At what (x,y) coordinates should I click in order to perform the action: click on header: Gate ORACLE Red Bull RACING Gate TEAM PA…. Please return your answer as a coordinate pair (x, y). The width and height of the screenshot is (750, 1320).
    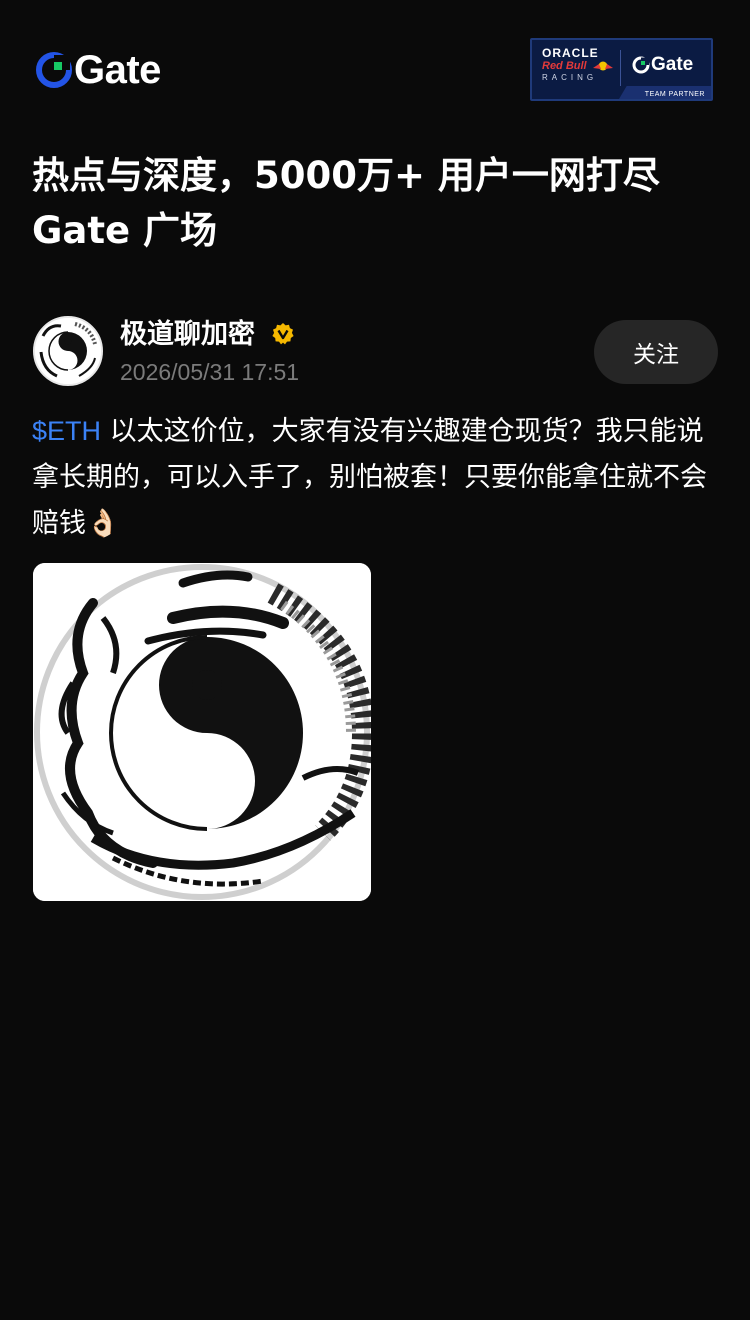
    Looking at the image, I should click on (375, 70).